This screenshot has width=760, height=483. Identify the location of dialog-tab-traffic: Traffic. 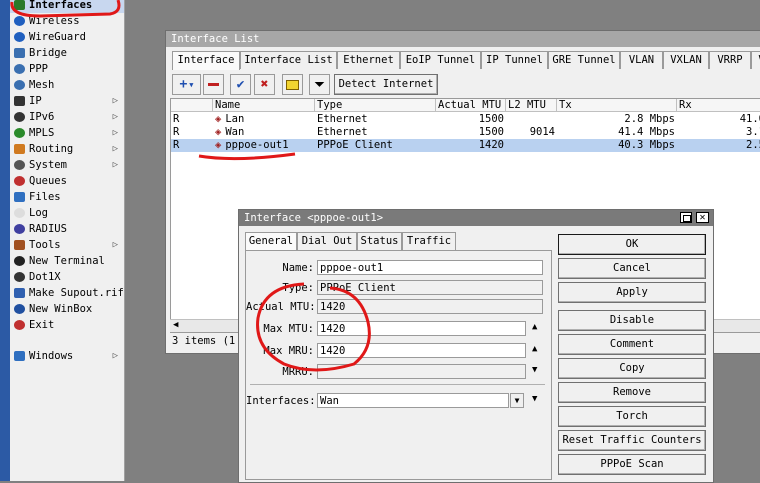
(429, 241).